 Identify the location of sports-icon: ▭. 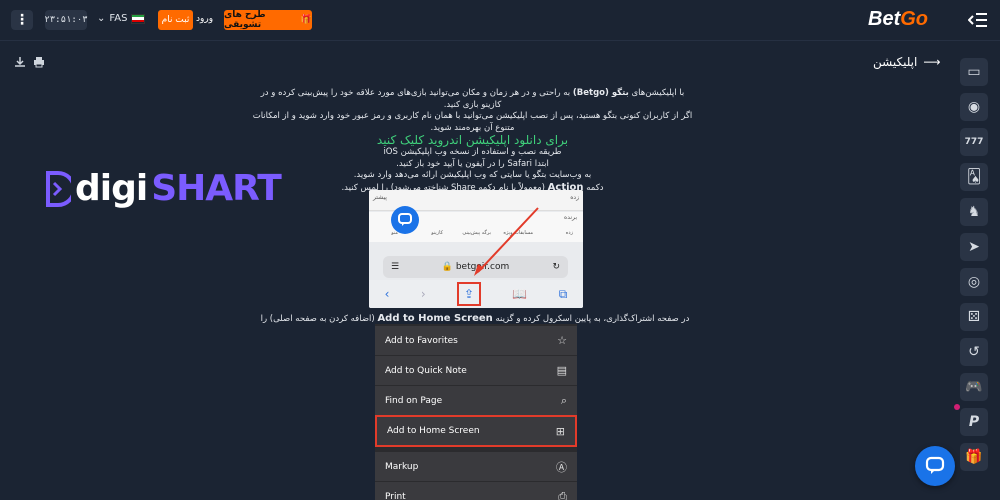
(974, 72).